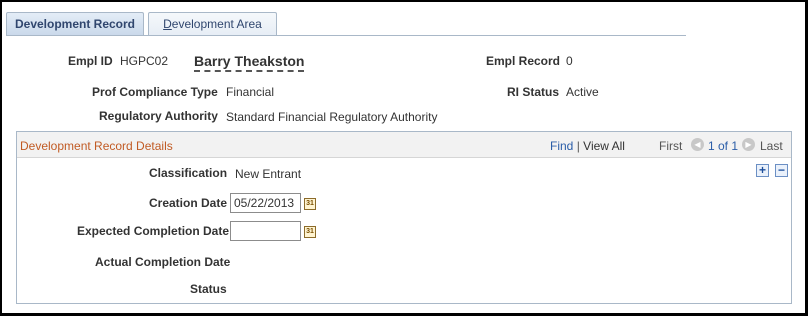 The width and height of the screenshot is (808, 316). I want to click on tab-divider, so click(346, 35).